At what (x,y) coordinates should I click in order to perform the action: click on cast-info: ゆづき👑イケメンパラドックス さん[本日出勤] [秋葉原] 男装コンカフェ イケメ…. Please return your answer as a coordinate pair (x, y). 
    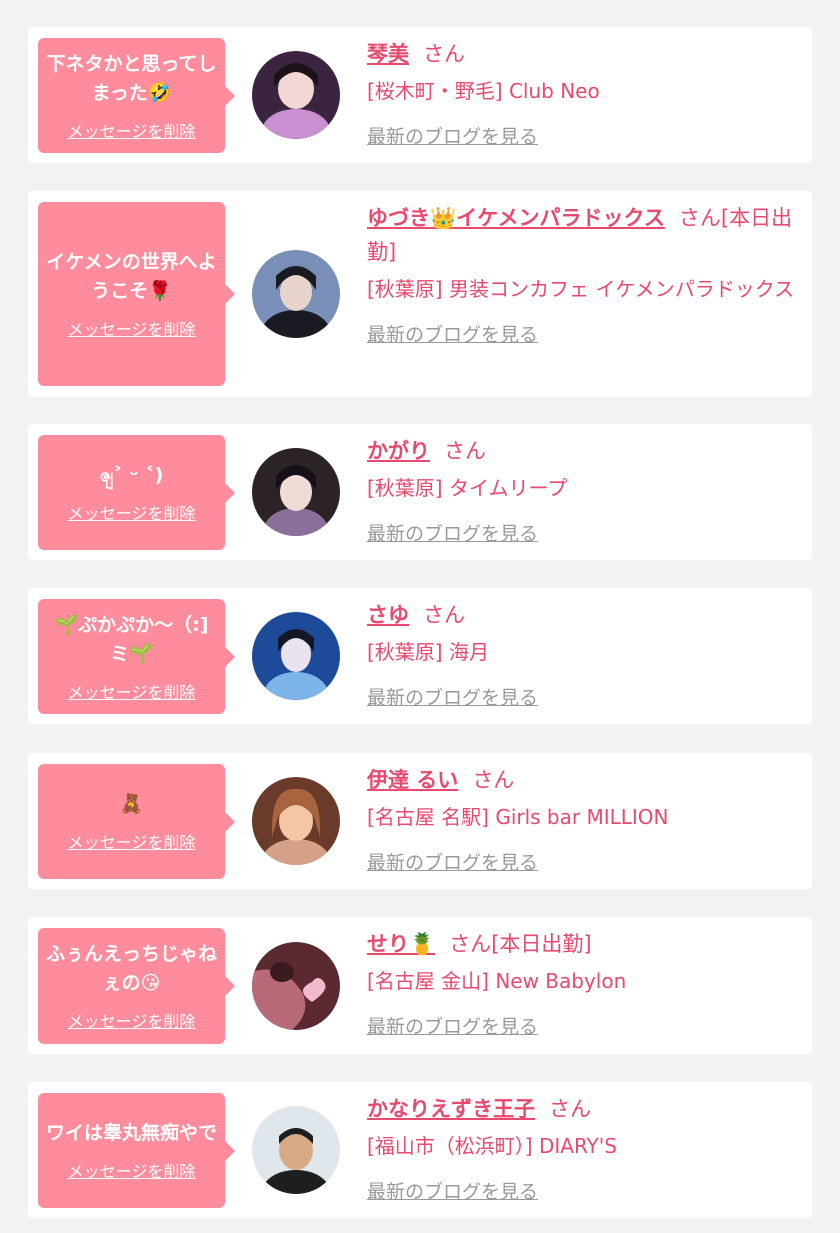
    Looking at the image, I should click on (585, 274).